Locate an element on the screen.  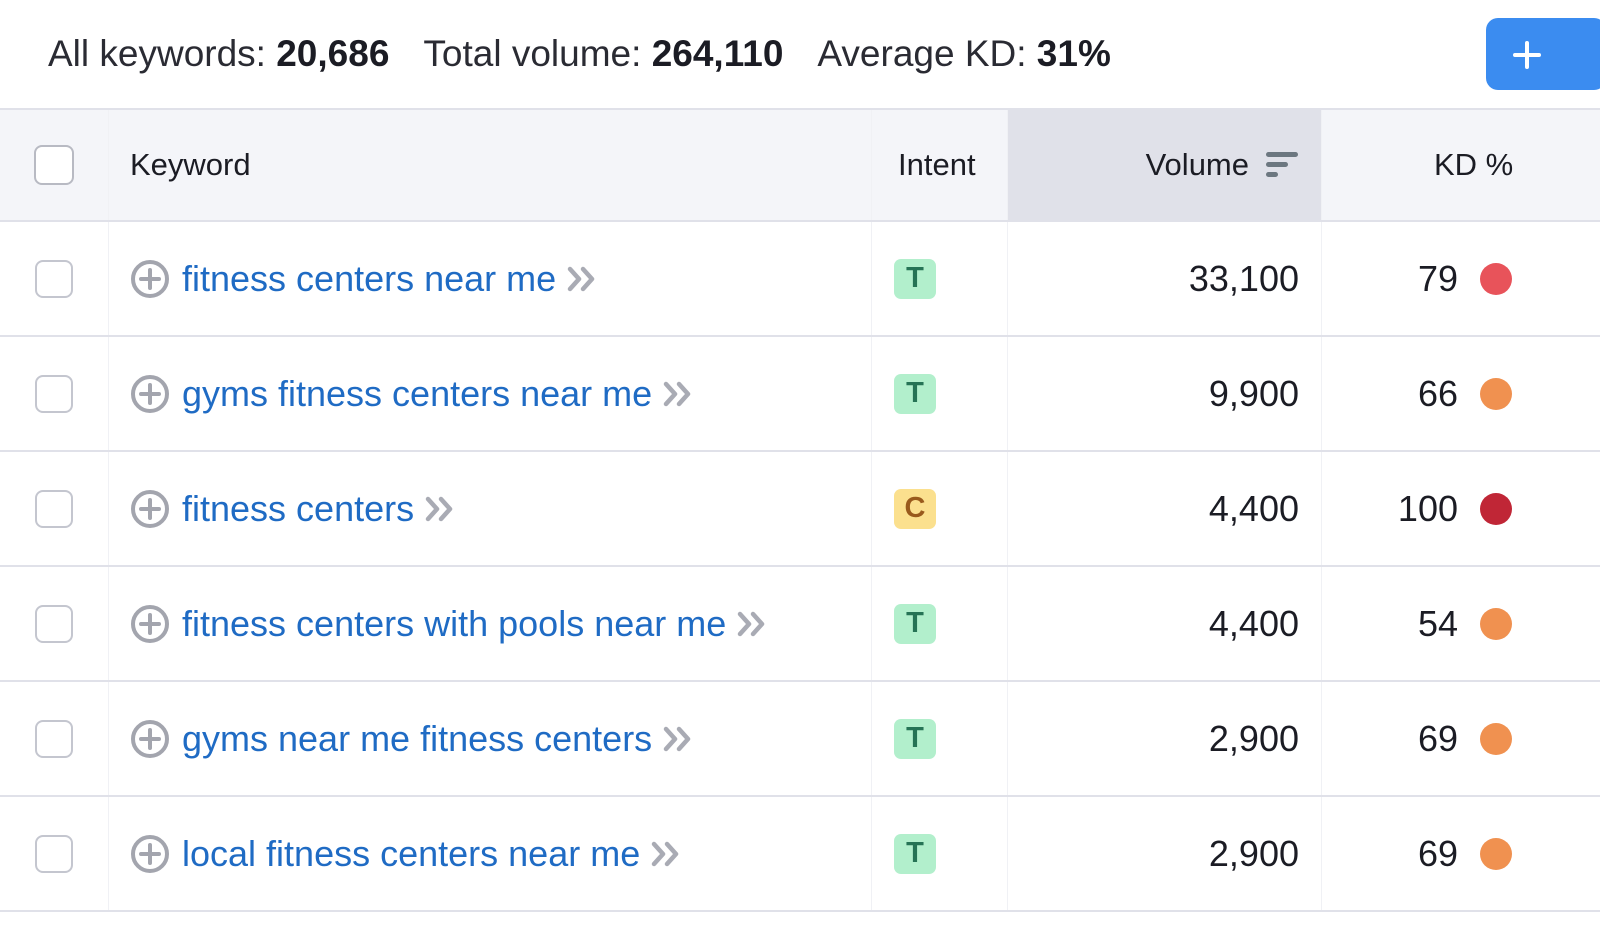
kd-value: 54 is located at coordinates (1437, 623).